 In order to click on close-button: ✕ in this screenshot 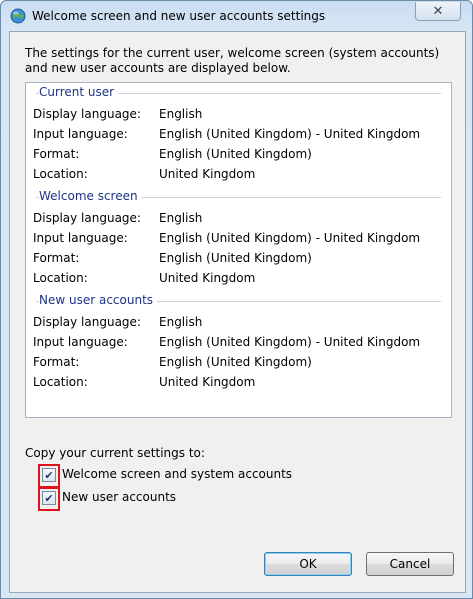, I will do `click(438, 11)`.